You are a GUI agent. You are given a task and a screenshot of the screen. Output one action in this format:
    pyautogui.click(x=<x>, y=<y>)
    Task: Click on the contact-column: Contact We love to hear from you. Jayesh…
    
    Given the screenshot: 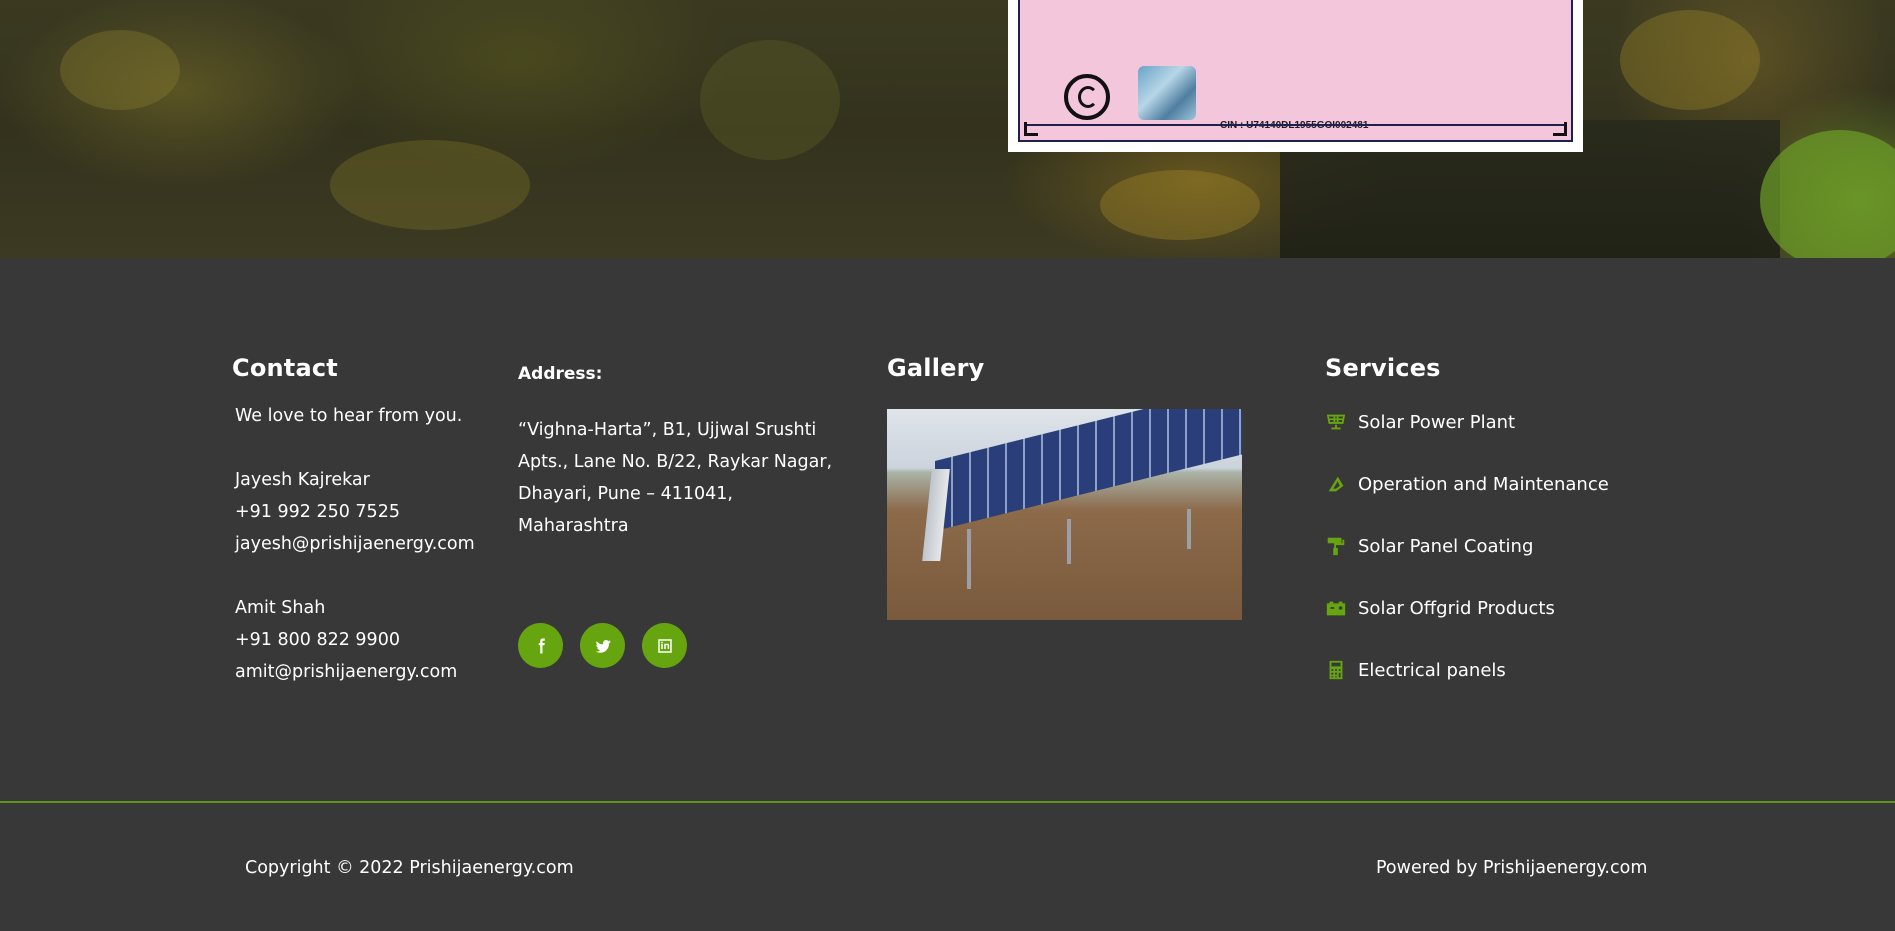 What is the action you would take?
    pyautogui.click(x=362, y=521)
    